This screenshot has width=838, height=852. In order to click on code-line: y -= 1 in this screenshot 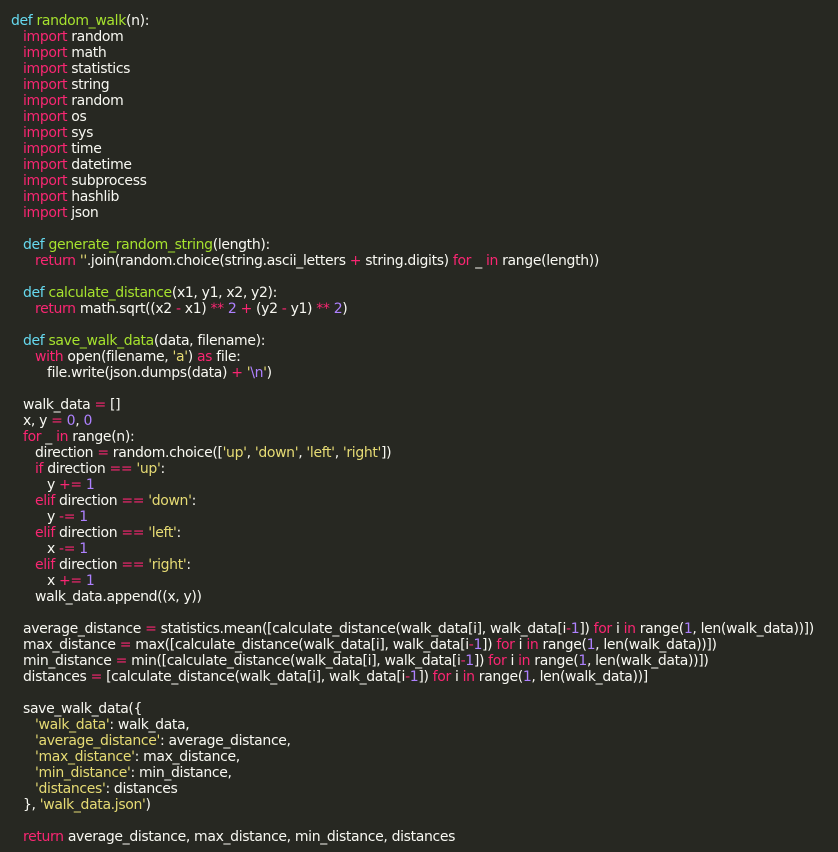, I will do `click(424, 517)`.